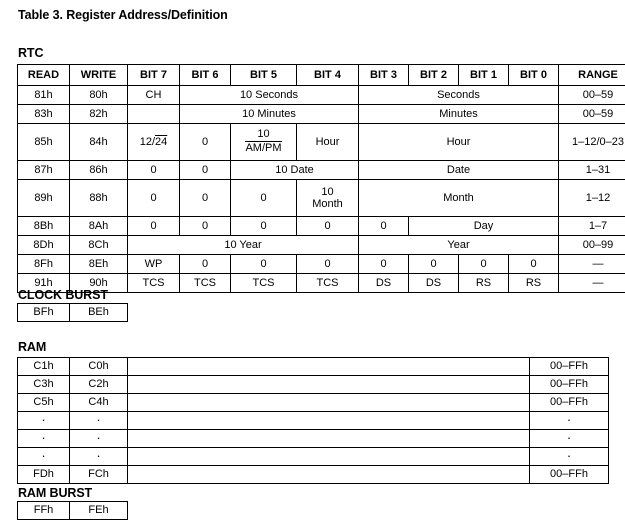  Describe the element at coordinates (43, 245) in the screenshot. I see `cell-read: 8Dh` at that location.